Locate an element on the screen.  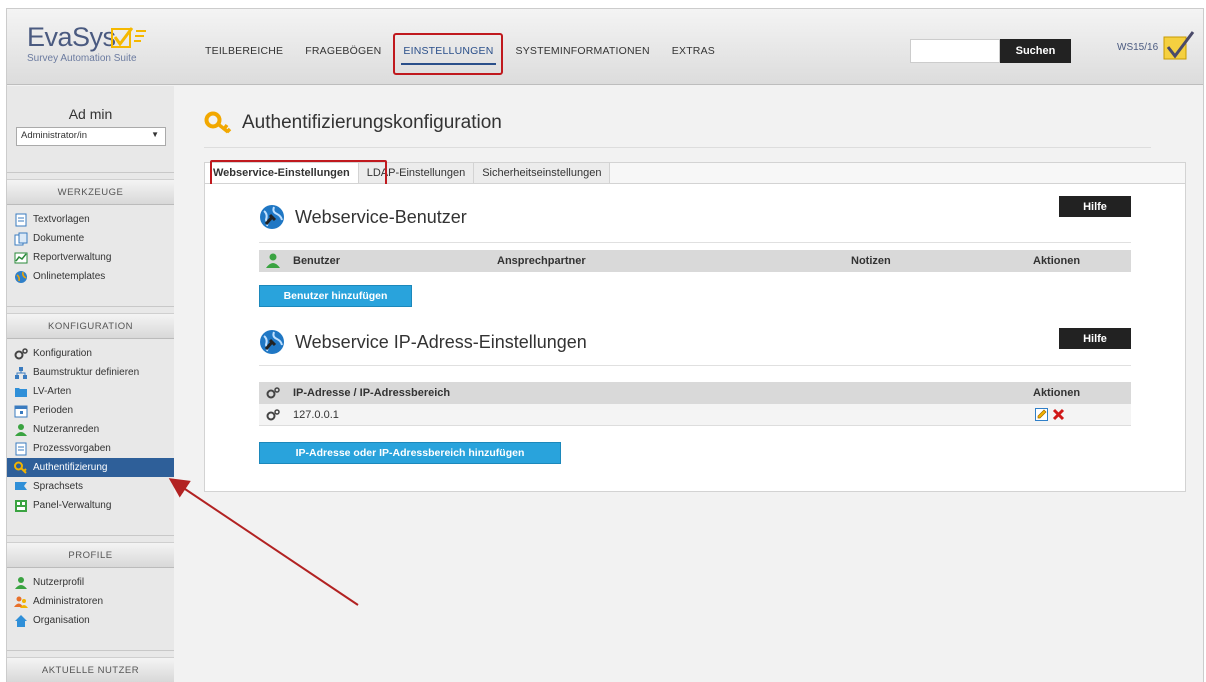
sidebar-item-baumstruktur: Baumstruktur definieren is located at coordinates (90, 372).